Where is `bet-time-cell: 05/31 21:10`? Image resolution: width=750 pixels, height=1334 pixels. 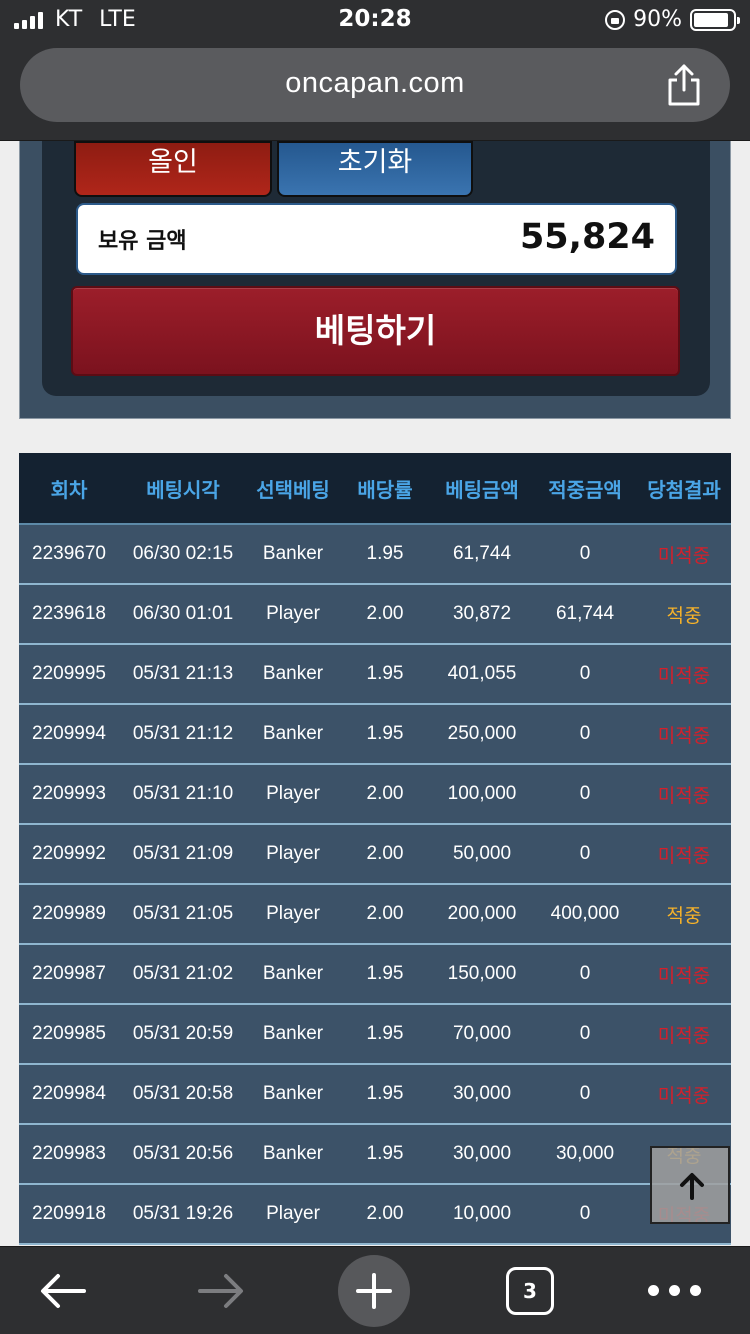 bet-time-cell: 05/31 21:10 is located at coordinates (183, 795).